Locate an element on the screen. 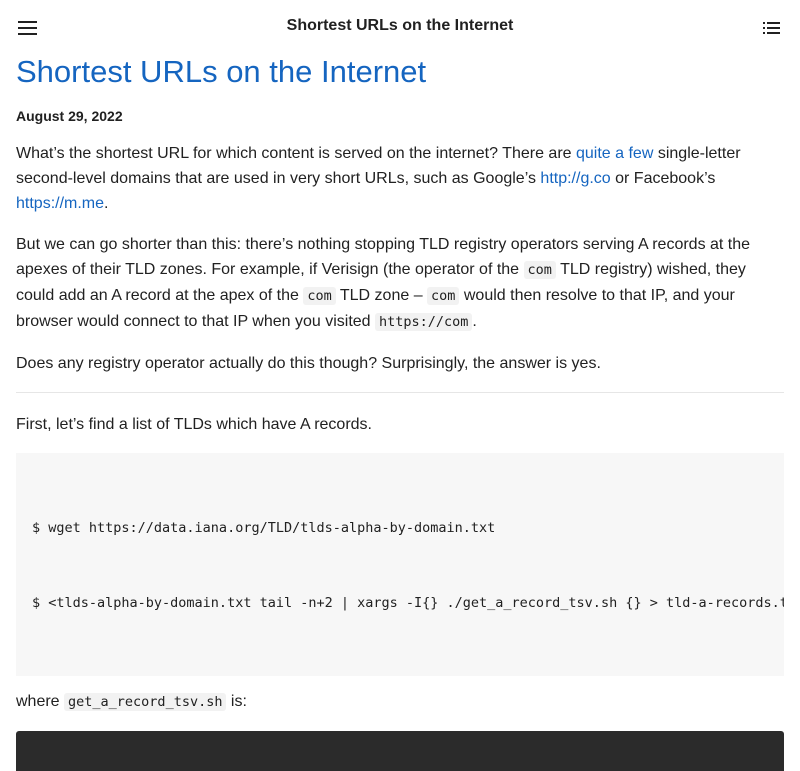 This screenshot has width=800, height=771. paragraph-text: is: is located at coordinates (236, 701).